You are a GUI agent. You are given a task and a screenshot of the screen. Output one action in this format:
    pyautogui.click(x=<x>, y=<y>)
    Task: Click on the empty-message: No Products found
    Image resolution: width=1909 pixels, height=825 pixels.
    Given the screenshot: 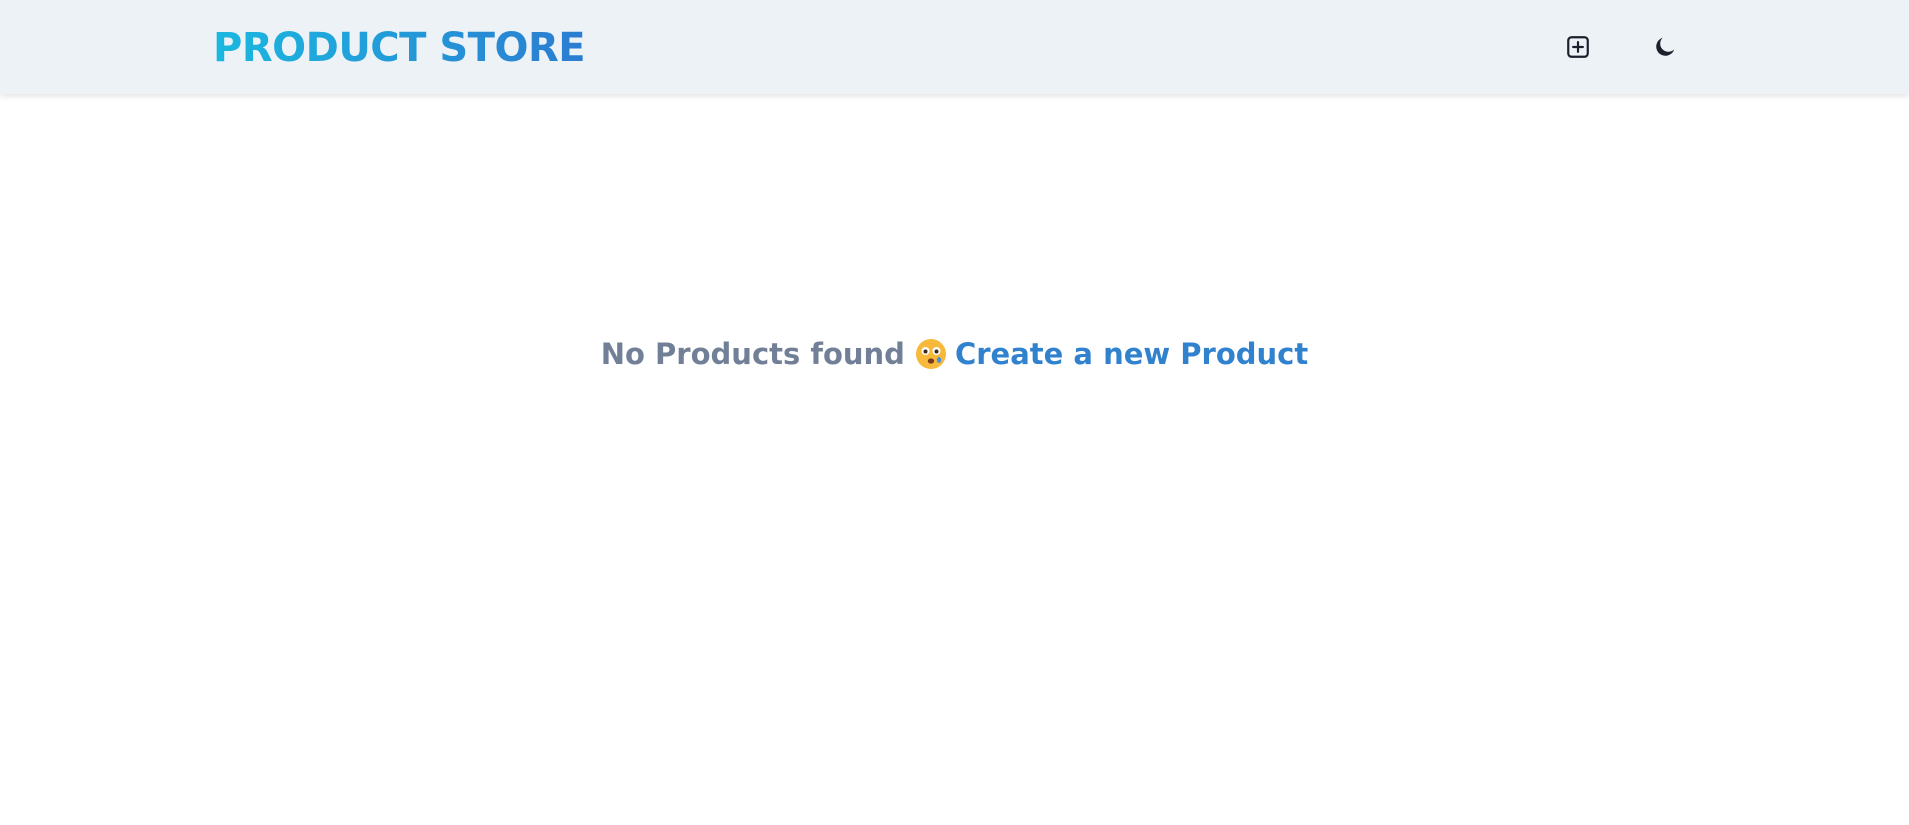 What is the action you would take?
    pyautogui.click(x=752, y=354)
    